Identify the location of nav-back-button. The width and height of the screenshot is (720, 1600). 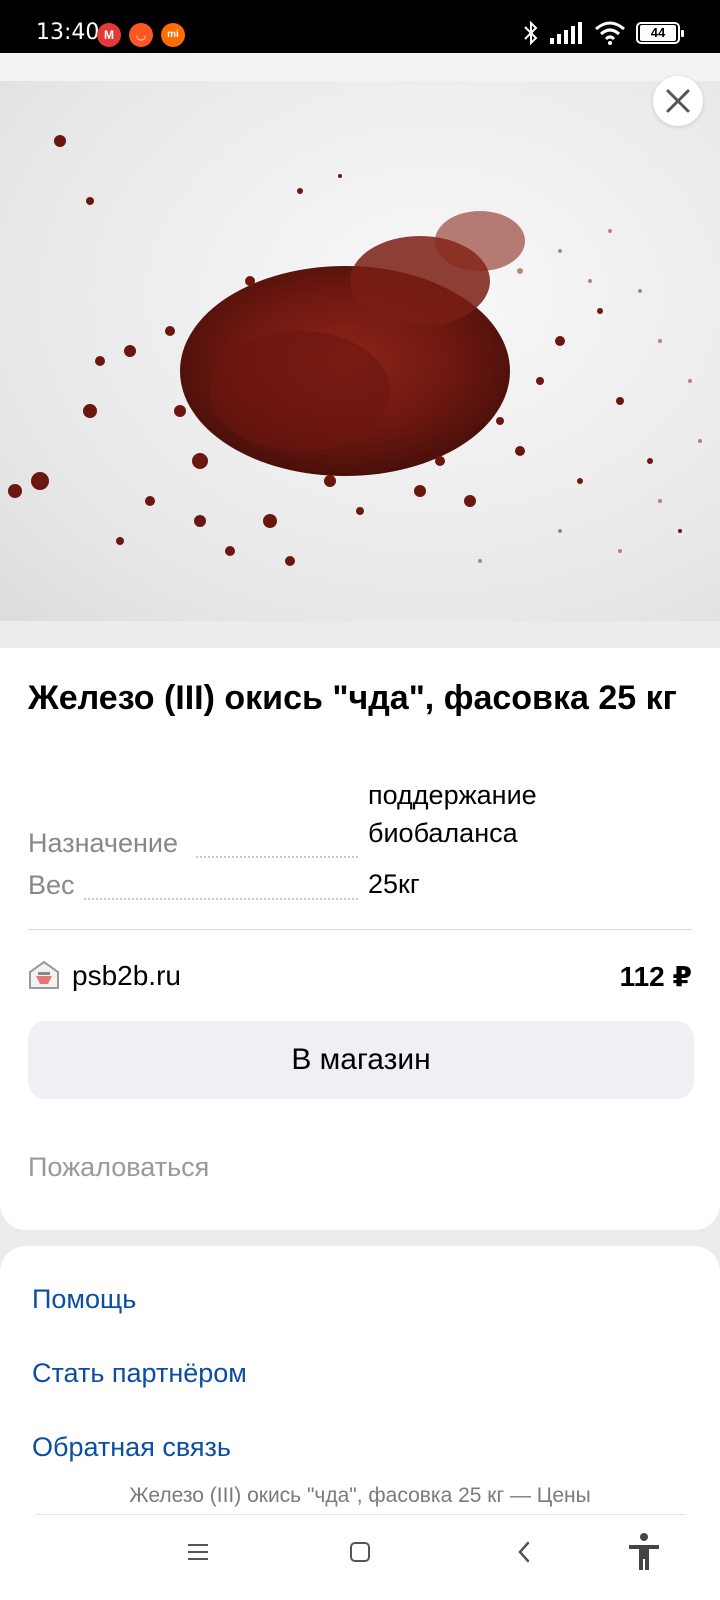
(524, 1552).